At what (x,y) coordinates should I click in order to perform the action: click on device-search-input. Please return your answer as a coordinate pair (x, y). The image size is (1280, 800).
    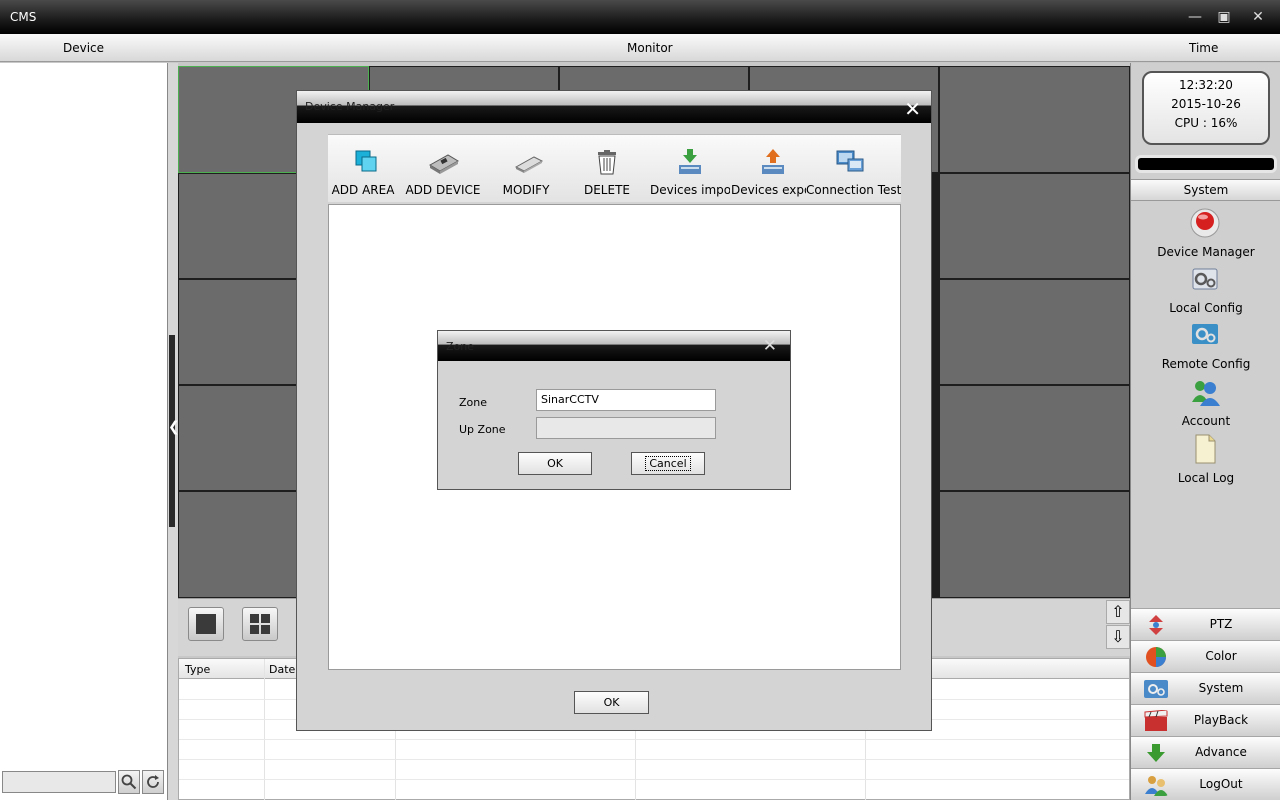
    Looking at the image, I should click on (59, 782).